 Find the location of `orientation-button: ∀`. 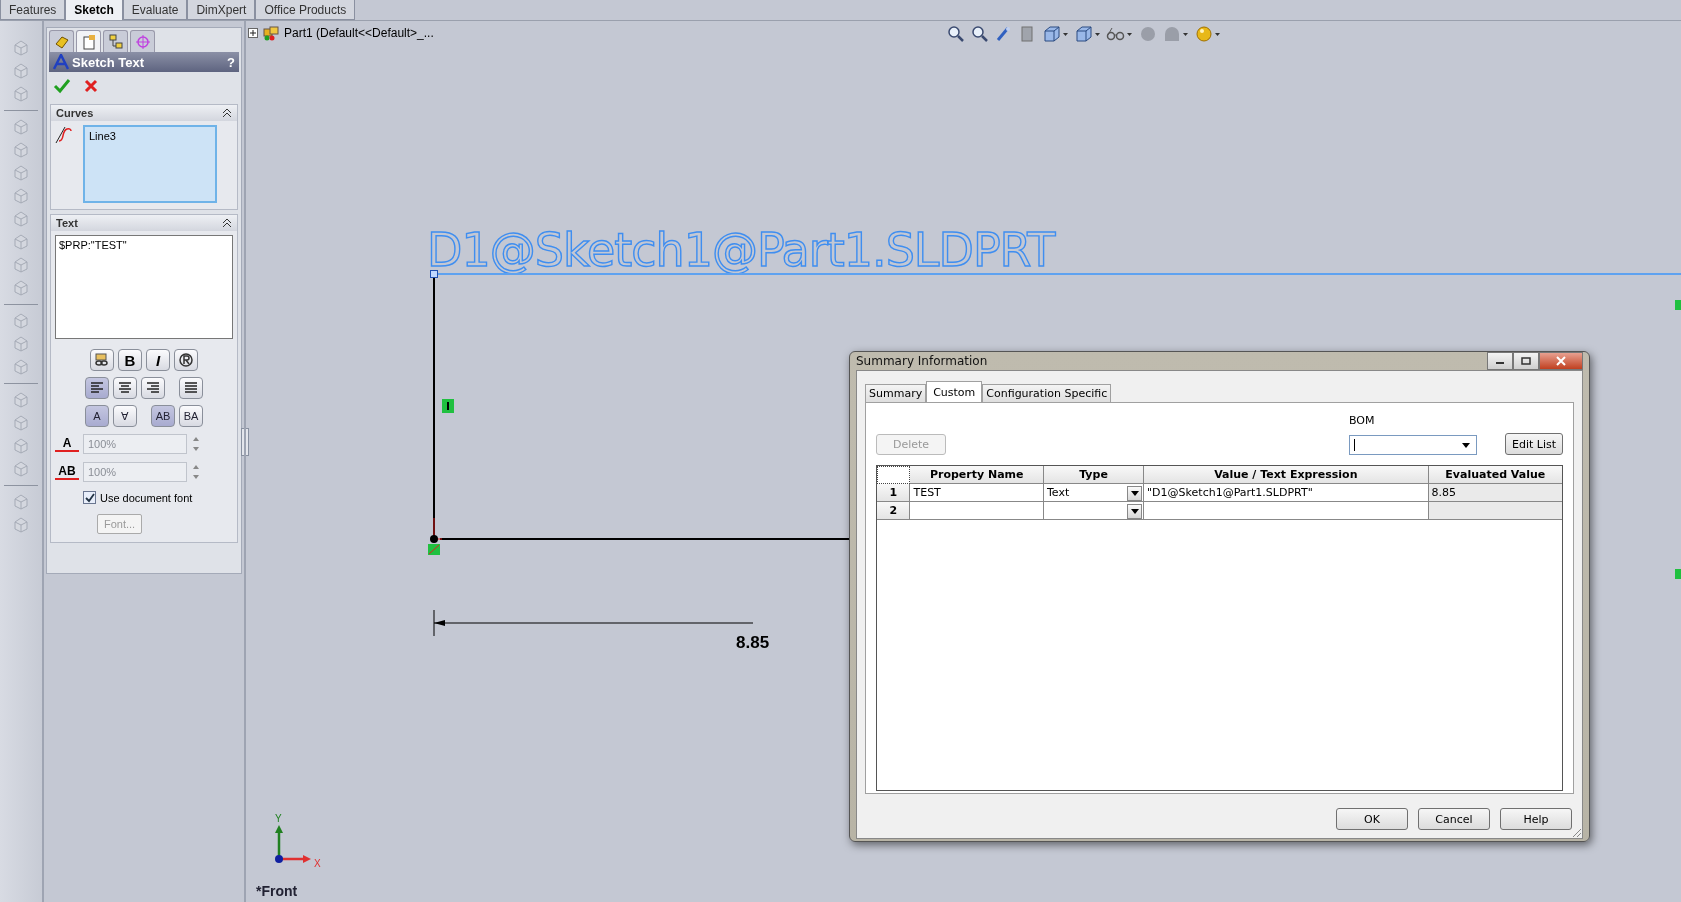

orientation-button: ∀ is located at coordinates (125, 416).